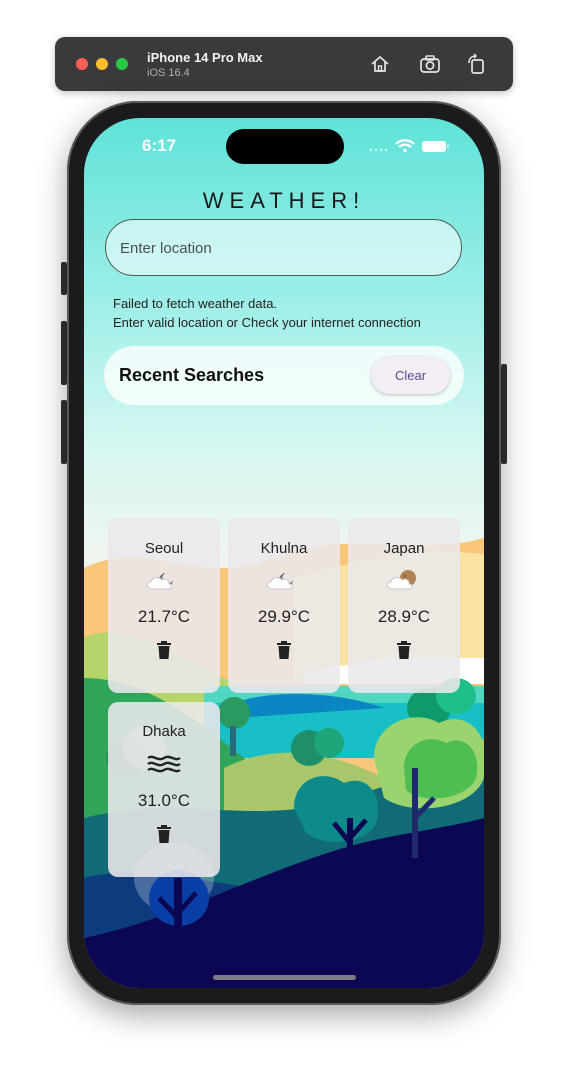 The width and height of the screenshot is (568, 1081). What do you see at coordinates (205, 57) in the screenshot?
I see `device-name: iPhone 14 Pro Max` at bounding box center [205, 57].